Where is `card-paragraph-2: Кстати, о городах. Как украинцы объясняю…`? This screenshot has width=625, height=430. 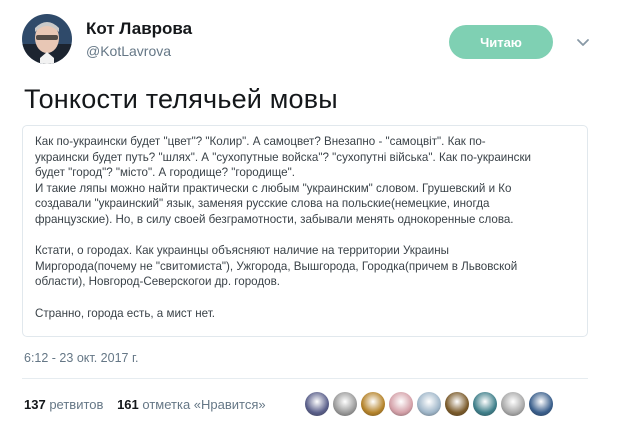
card-paragraph-2: Кстати, о городах. Как украинцы объясняю… is located at coordinates (276, 266).